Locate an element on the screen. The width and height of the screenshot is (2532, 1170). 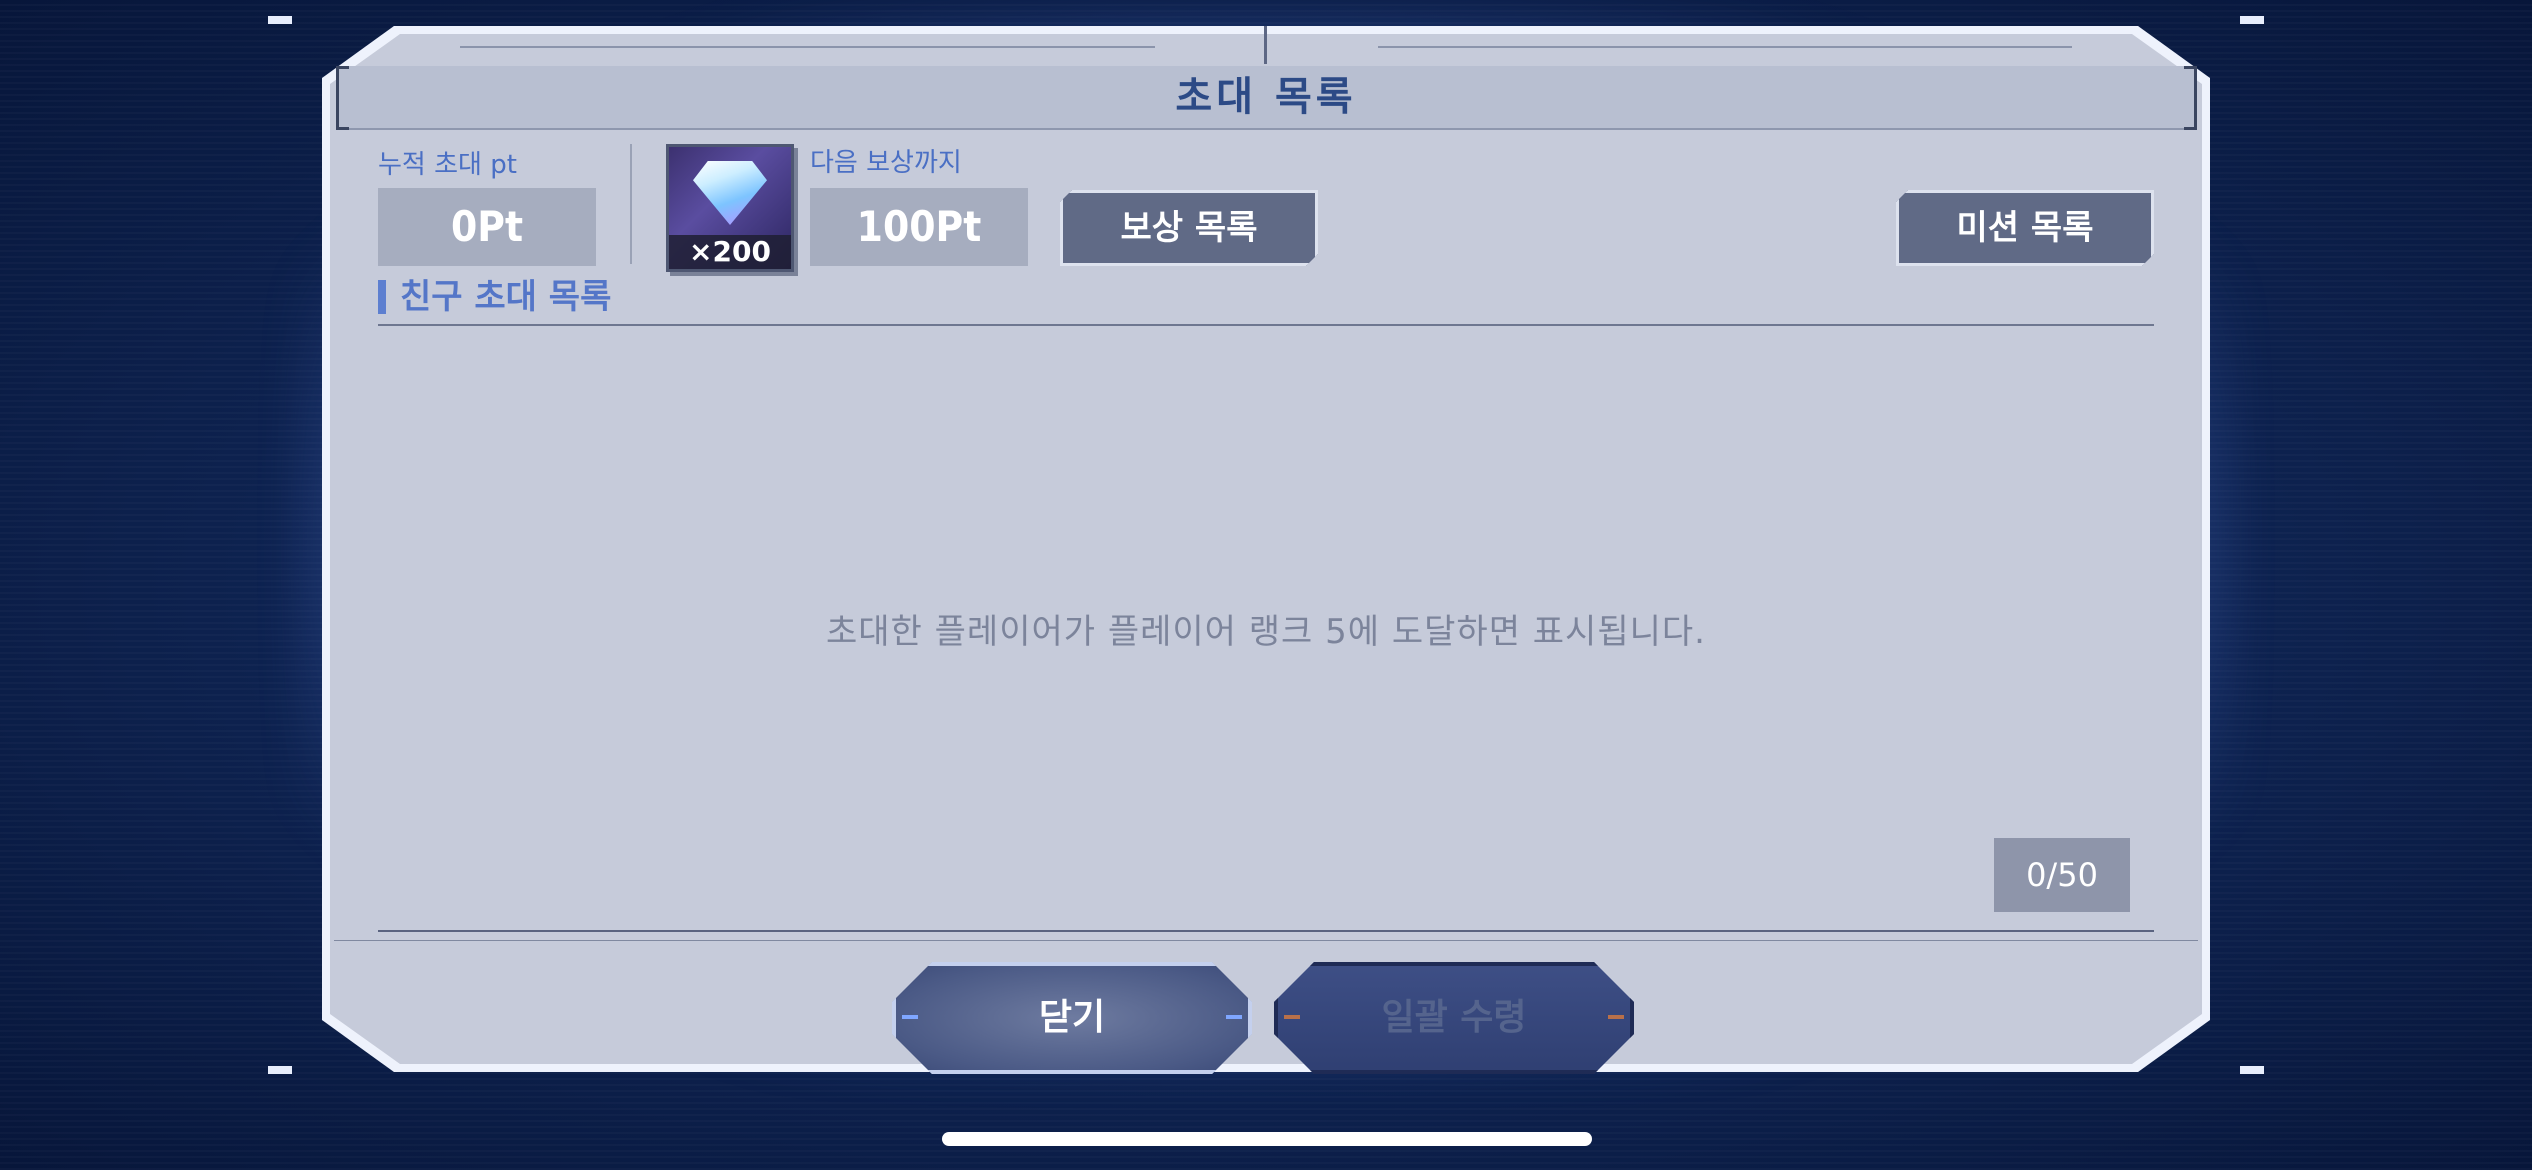
next-reward-value: 100Pt is located at coordinates (919, 227).